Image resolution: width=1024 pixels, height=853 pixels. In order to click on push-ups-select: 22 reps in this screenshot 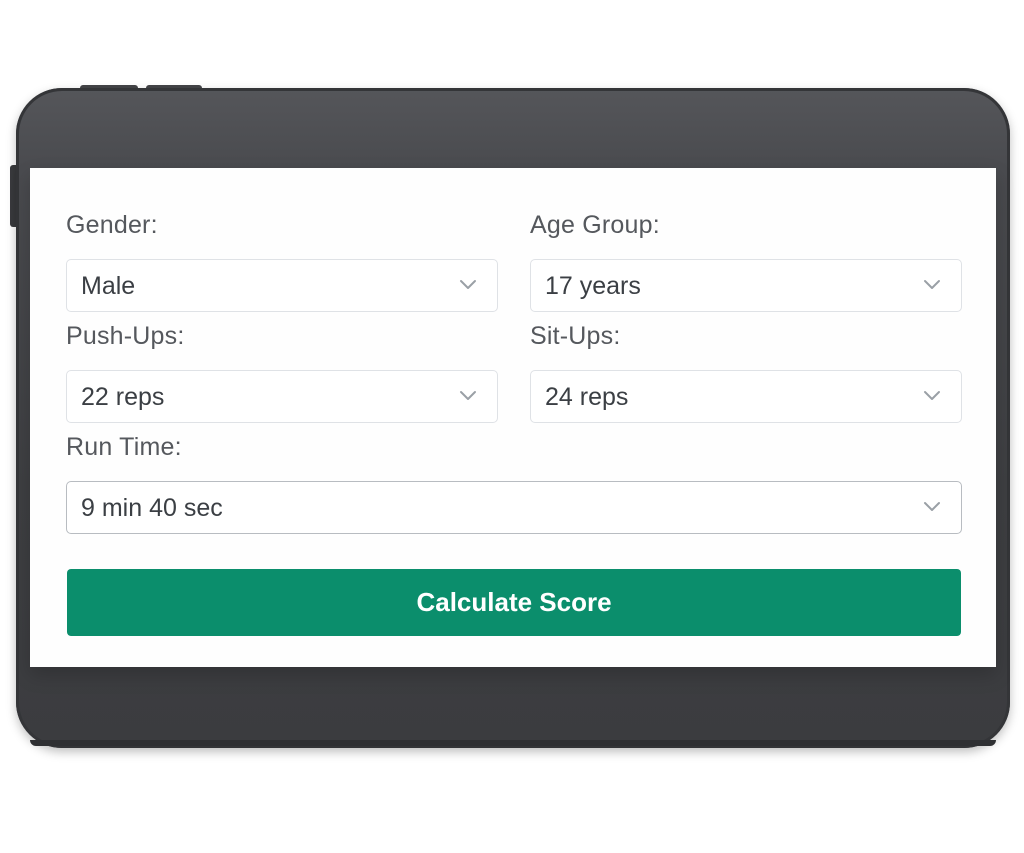, I will do `click(282, 396)`.